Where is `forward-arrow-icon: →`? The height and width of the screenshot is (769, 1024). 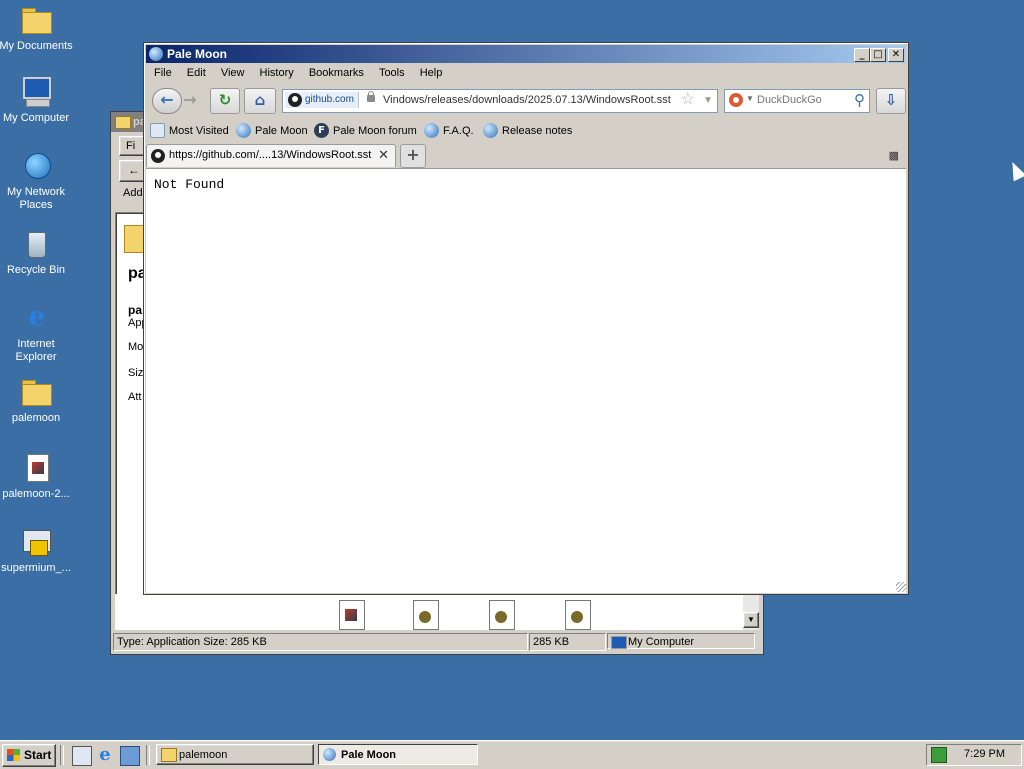 forward-arrow-icon: → is located at coordinates (190, 99).